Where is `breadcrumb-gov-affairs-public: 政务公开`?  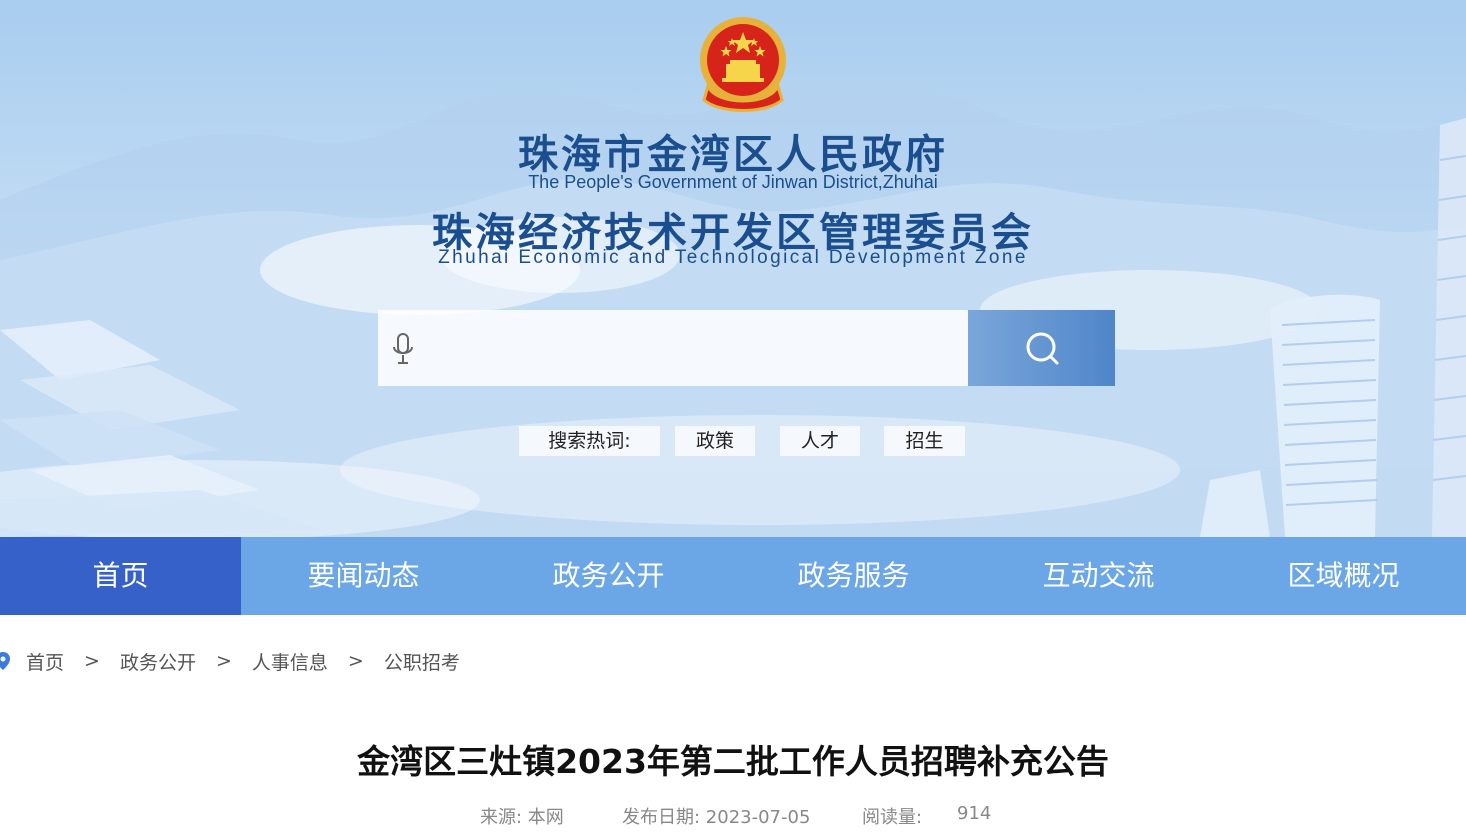
breadcrumb-gov-affairs-public: 政务公开 is located at coordinates (158, 661).